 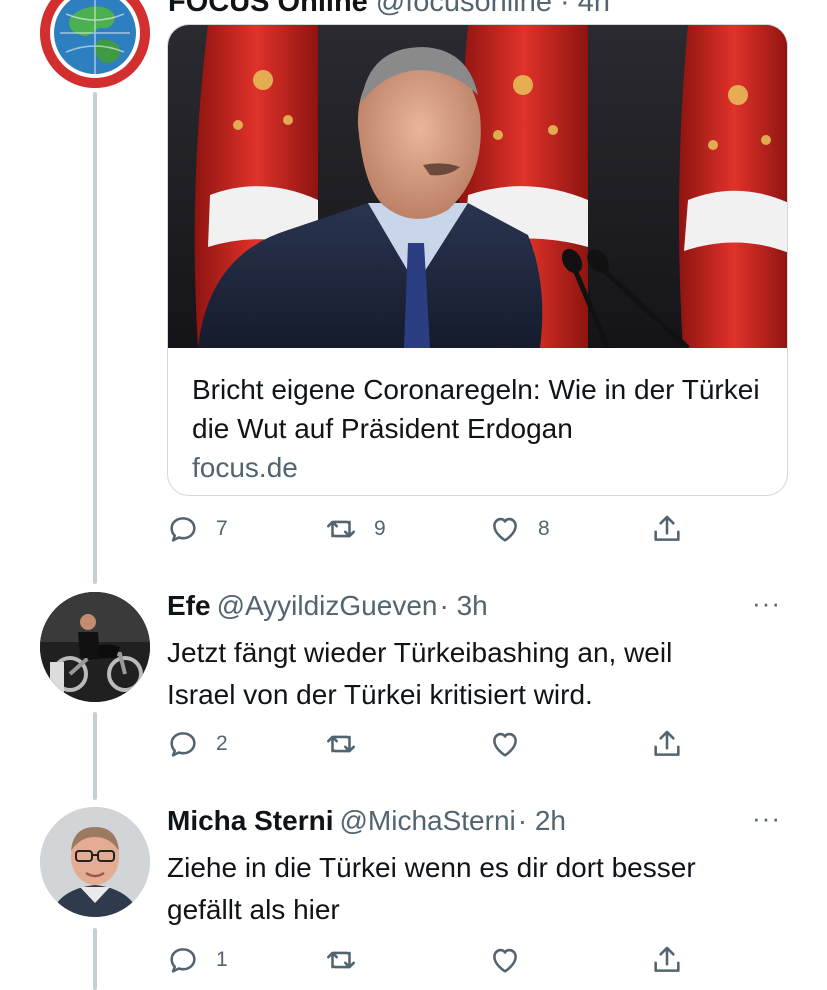 What do you see at coordinates (253, 909) in the screenshot?
I see `tweet-text-line: gefällt als hier` at bounding box center [253, 909].